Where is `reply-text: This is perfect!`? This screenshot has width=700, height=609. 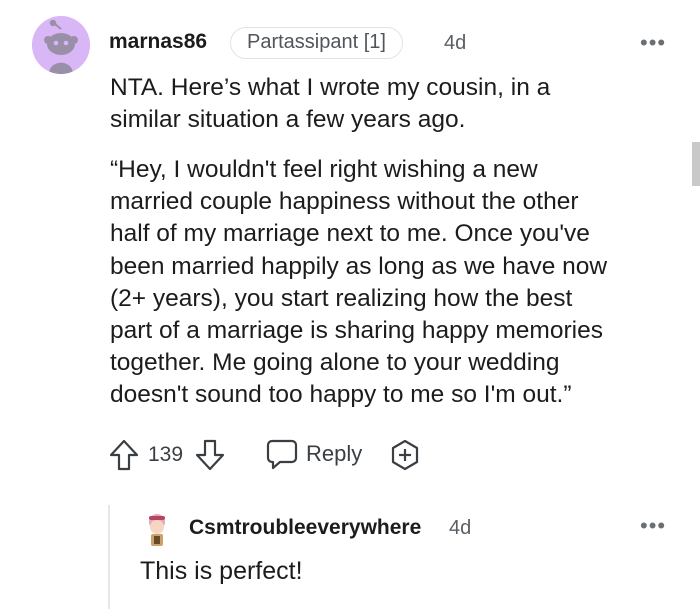 reply-text: This is perfect! is located at coordinates (221, 571).